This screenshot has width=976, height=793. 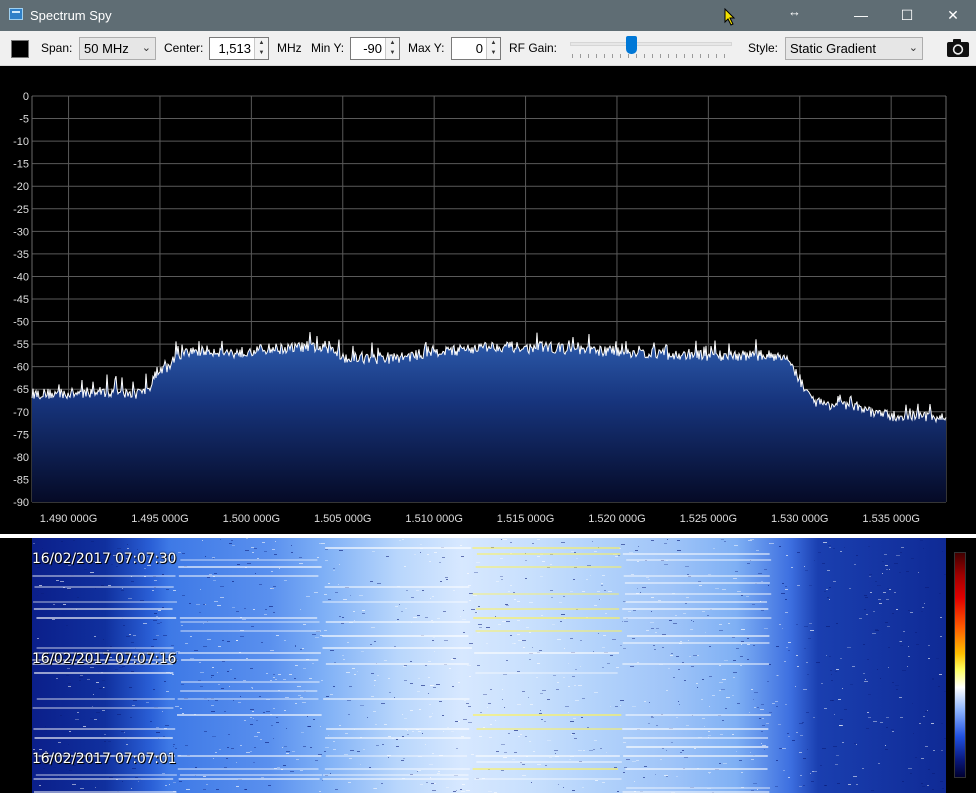 What do you see at coordinates (21, 368) in the screenshot?
I see `y-tick-label: -60` at bounding box center [21, 368].